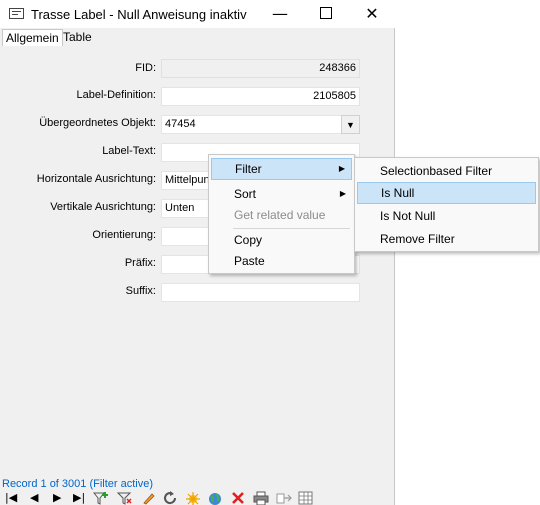 Image resolution: width=540 pixels, height=505 pixels. I want to click on menu-item-get-related-value: Get related value, so click(281, 215).